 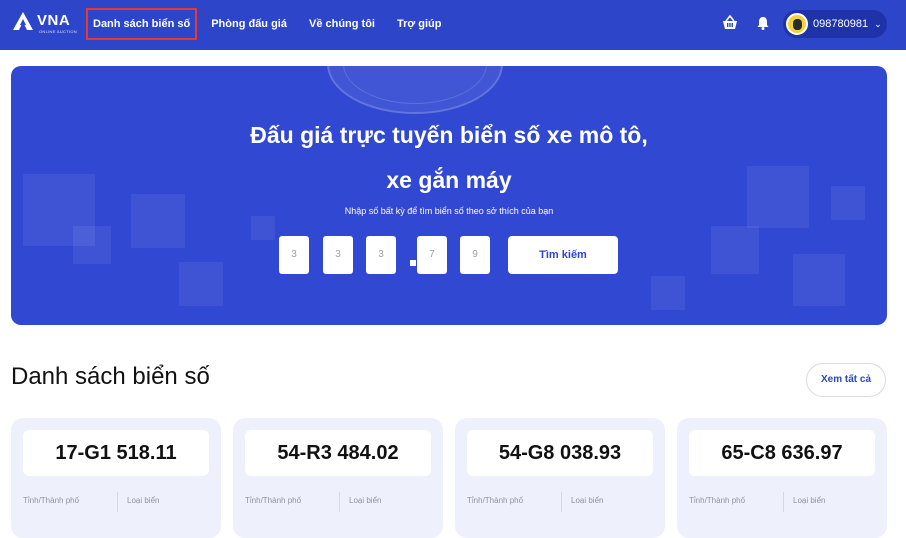 I want to click on plate-digit-input-2: 3, so click(x=338, y=255).